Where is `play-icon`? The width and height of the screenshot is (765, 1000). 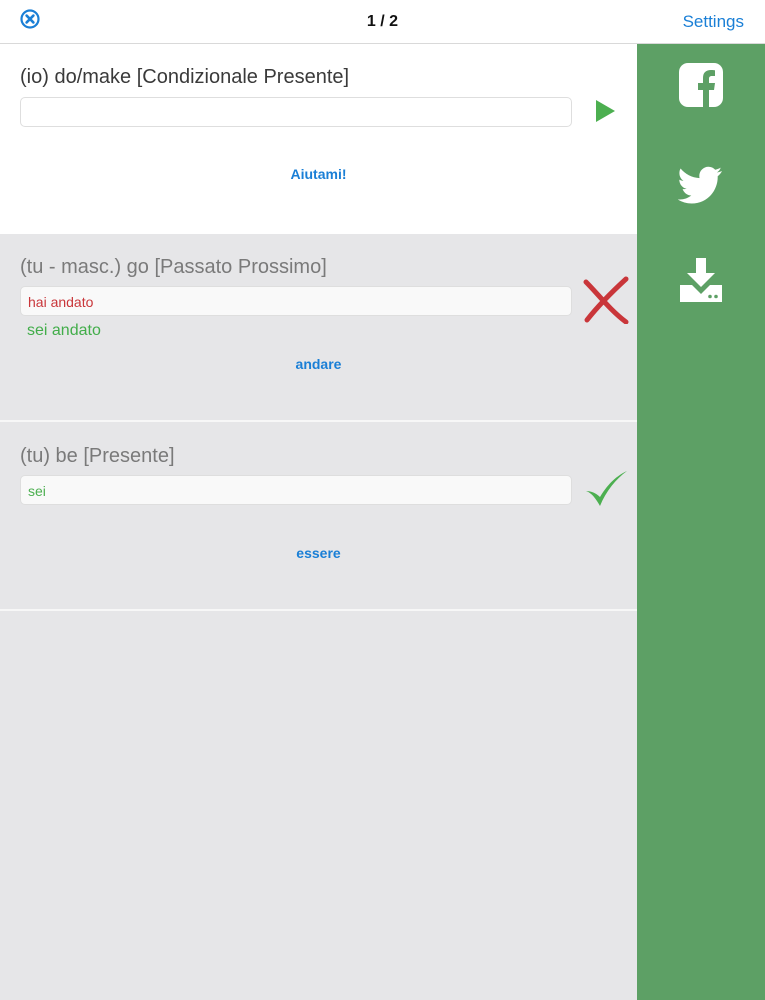 play-icon is located at coordinates (605, 111).